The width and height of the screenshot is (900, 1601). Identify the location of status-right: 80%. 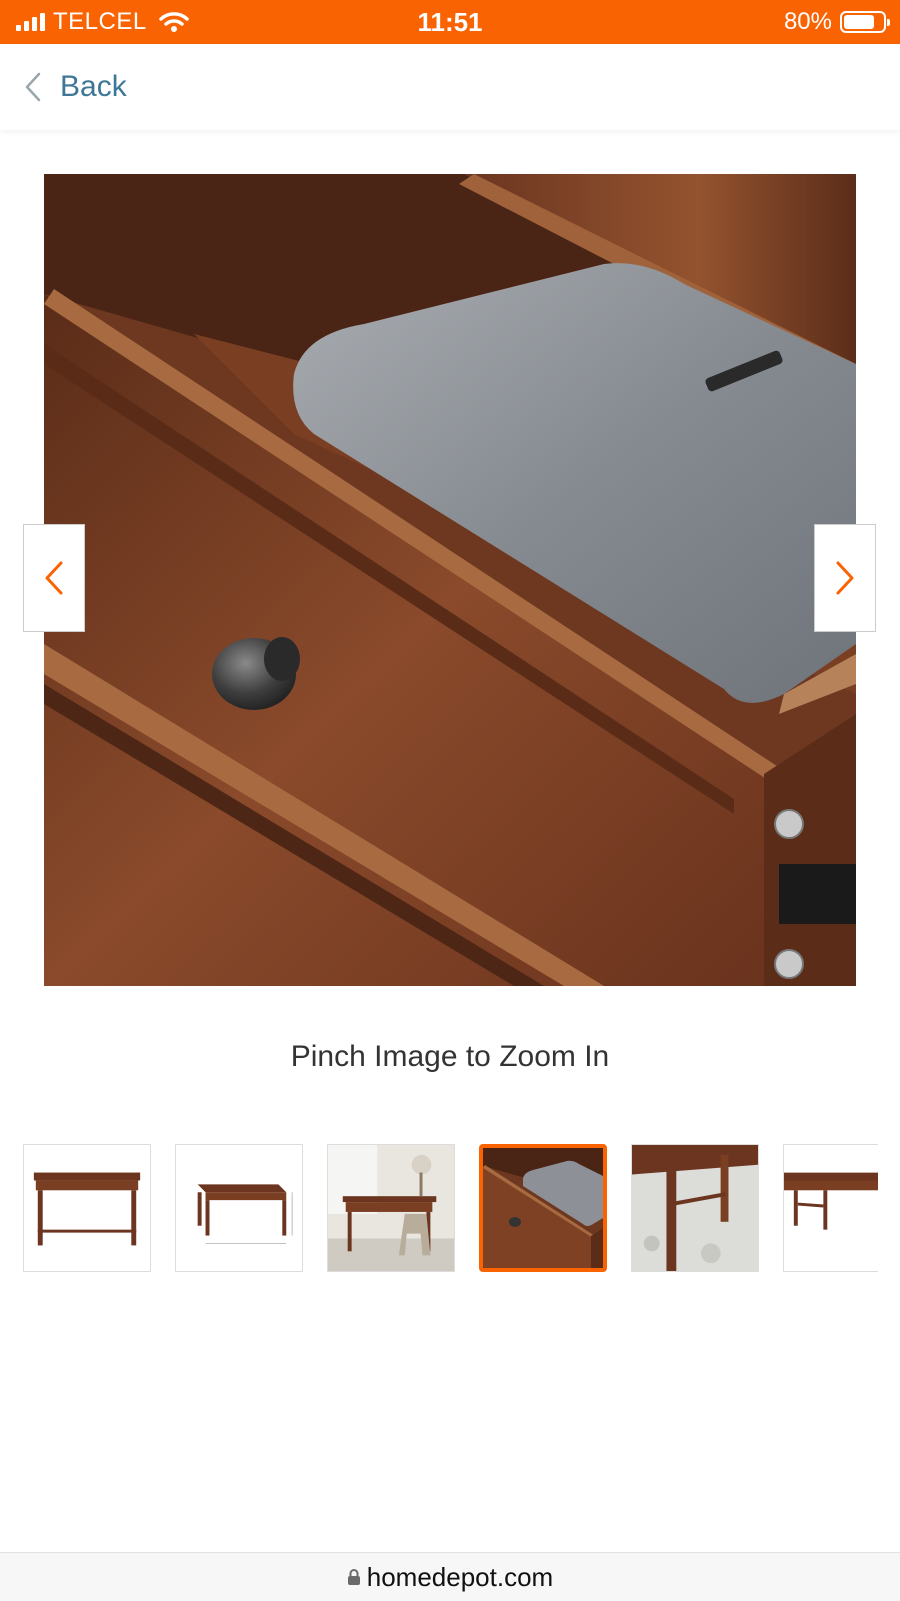
(836, 22).